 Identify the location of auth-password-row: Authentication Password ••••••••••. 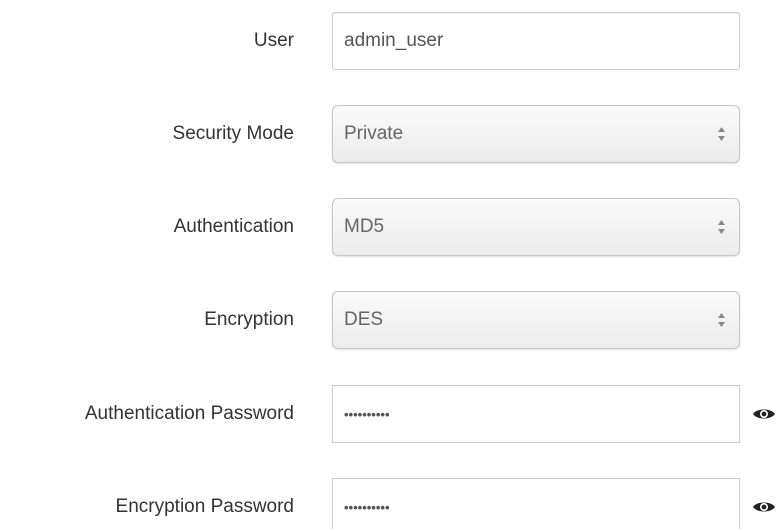
(390, 414).